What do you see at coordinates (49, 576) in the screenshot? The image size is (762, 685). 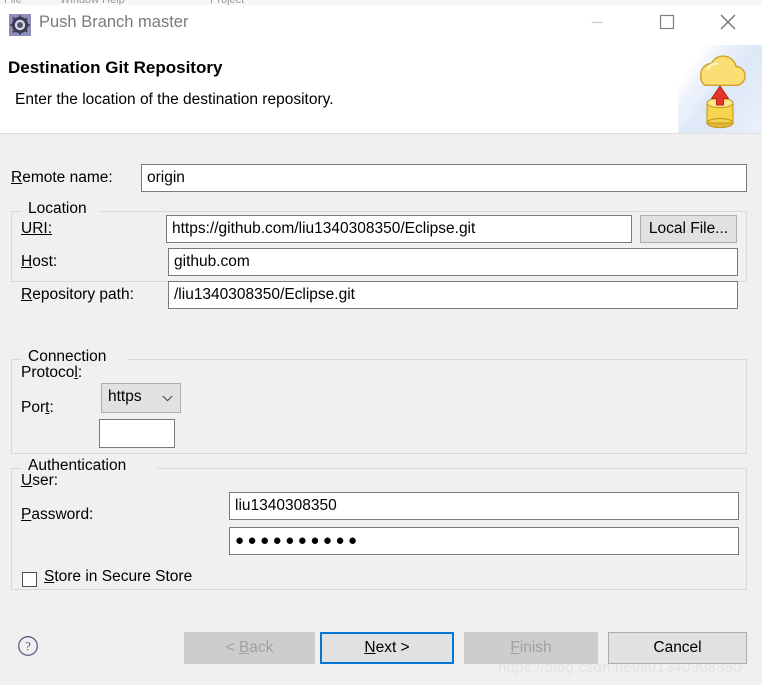 I see `store-secure-mnemonic: S` at bounding box center [49, 576].